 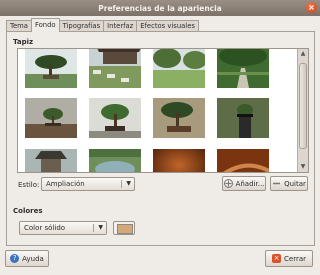 What do you see at coordinates (303, 106) in the screenshot?
I see `scrollbar-thumb` at bounding box center [303, 106].